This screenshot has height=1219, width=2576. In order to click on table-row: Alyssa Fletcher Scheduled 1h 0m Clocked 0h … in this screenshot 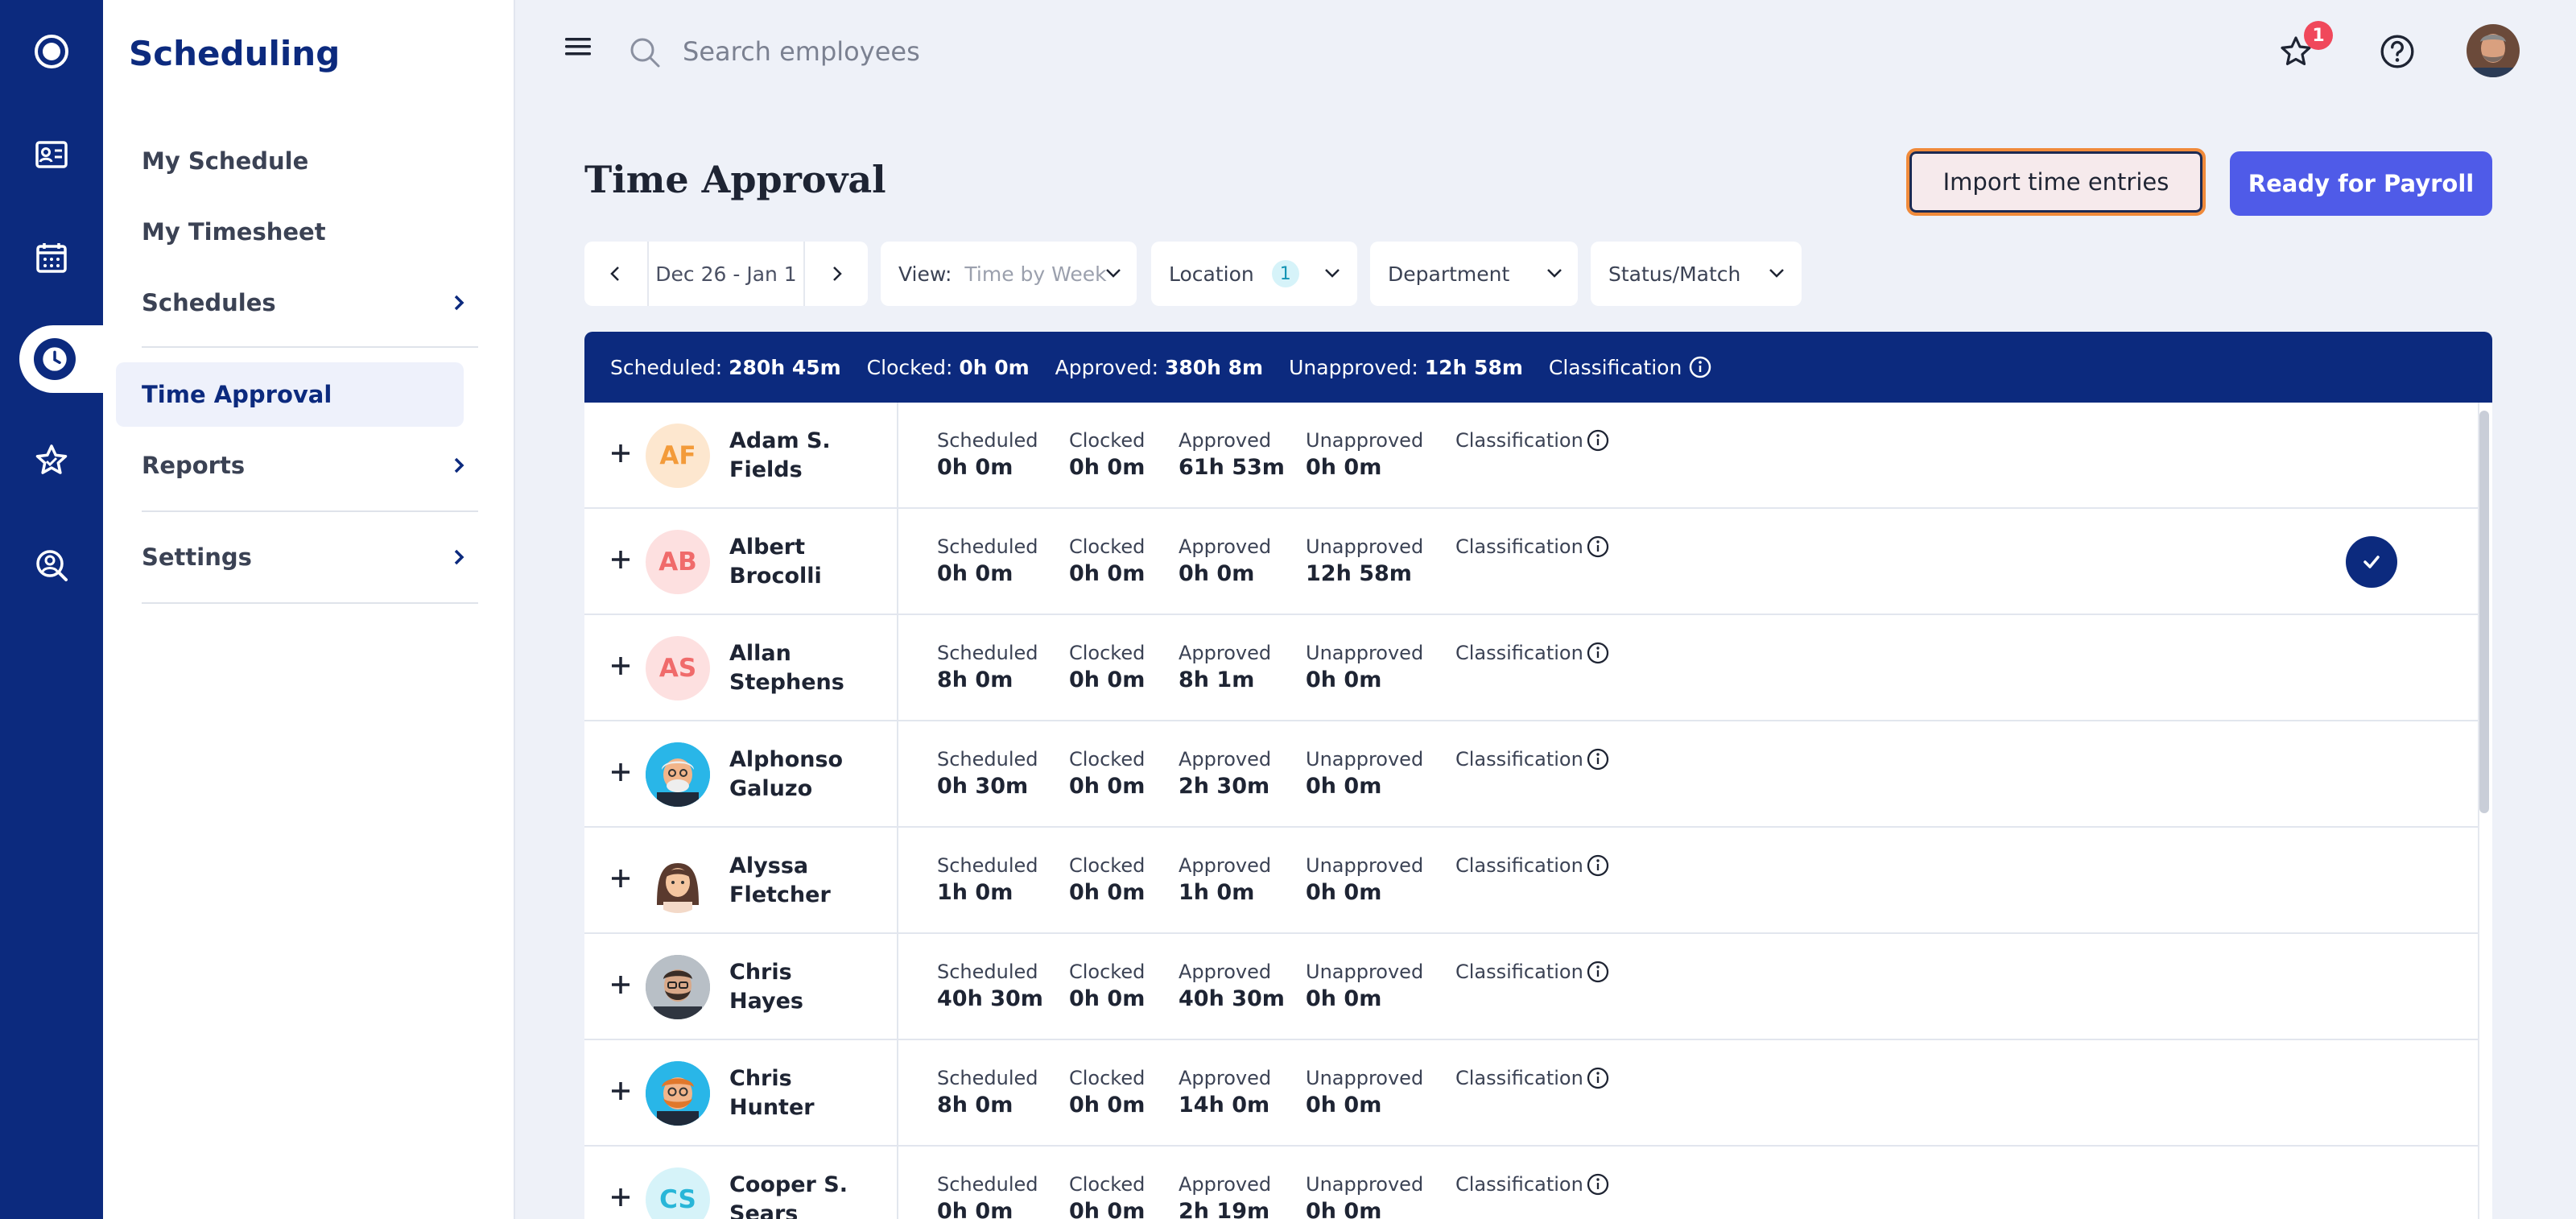, I will do `click(1531, 881)`.